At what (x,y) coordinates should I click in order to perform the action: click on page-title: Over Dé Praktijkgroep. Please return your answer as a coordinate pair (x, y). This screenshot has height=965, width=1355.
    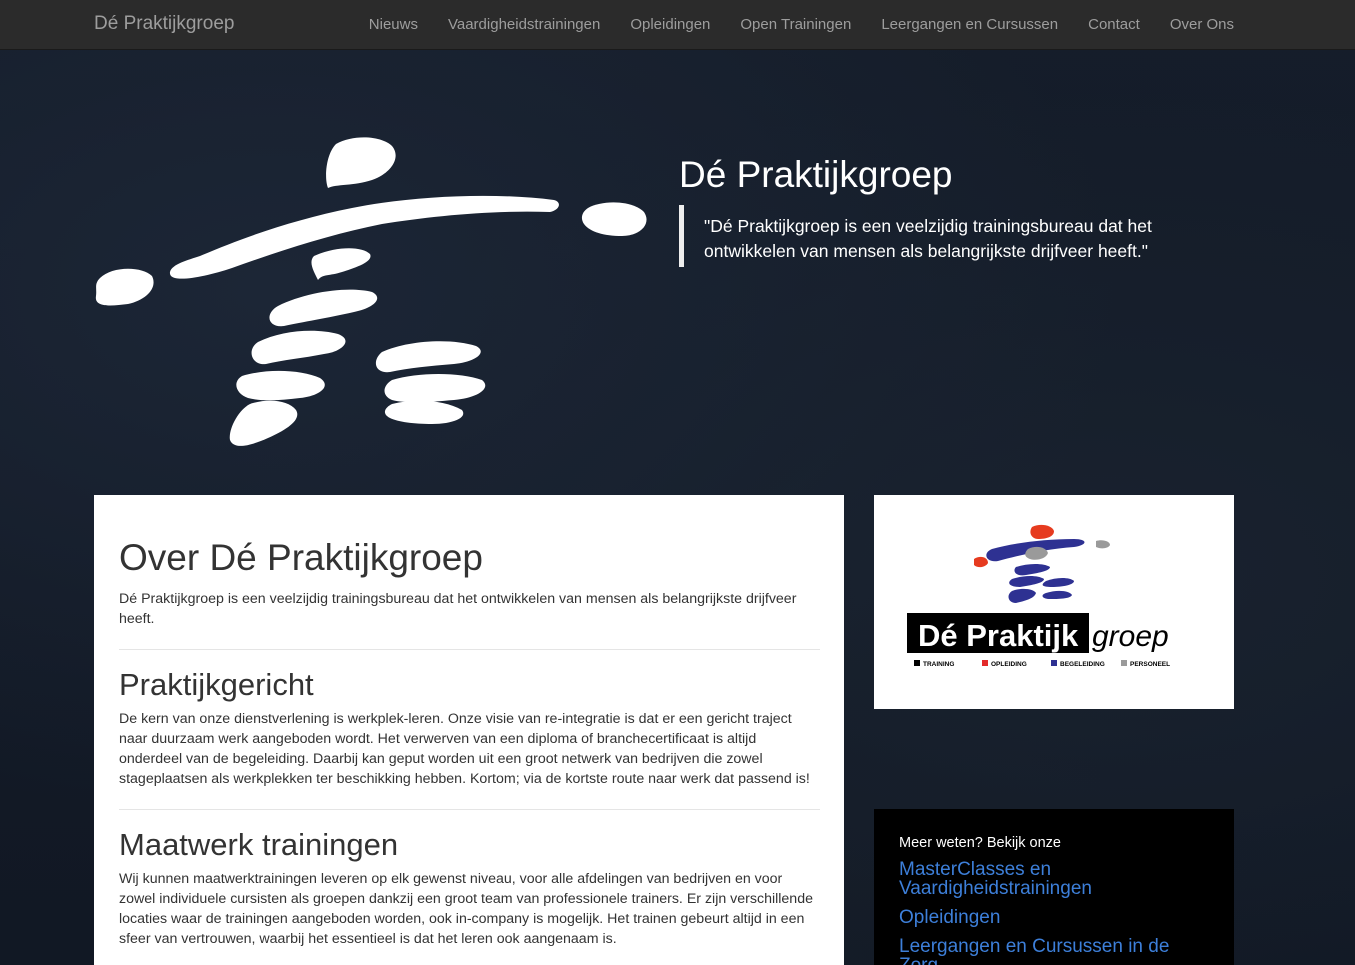
    Looking at the image, I should click on (301, 557).